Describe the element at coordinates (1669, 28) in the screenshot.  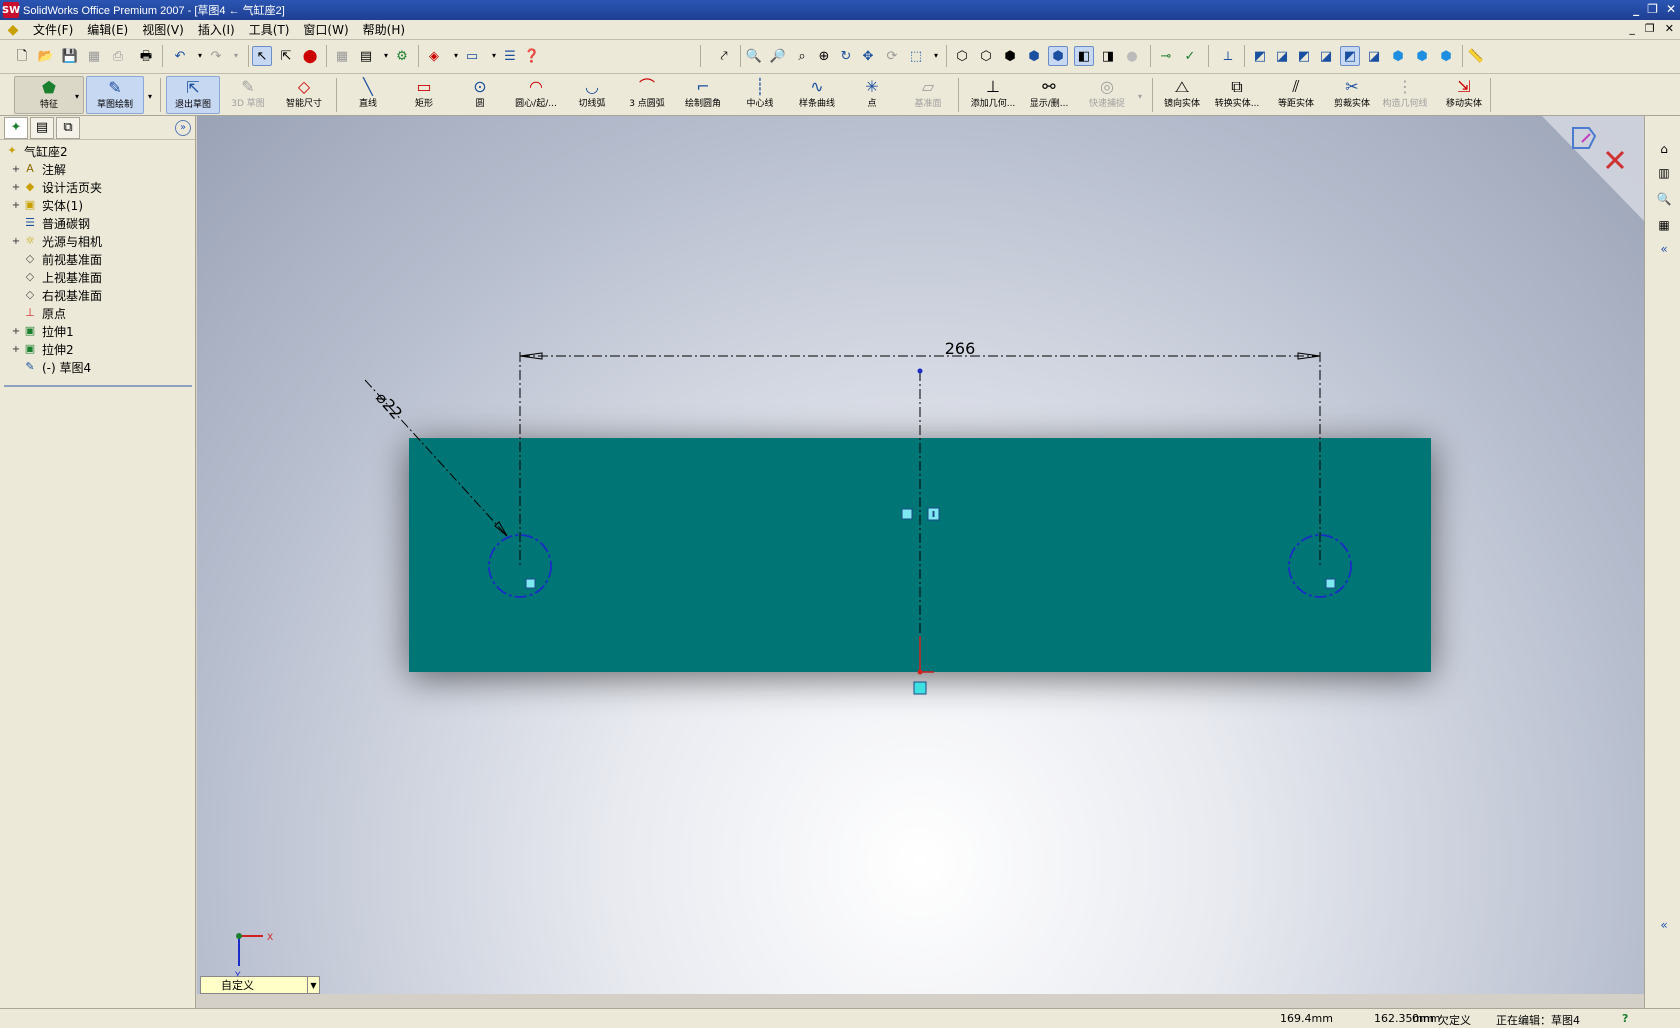
I see `doc-close-button: ✕` at that location.